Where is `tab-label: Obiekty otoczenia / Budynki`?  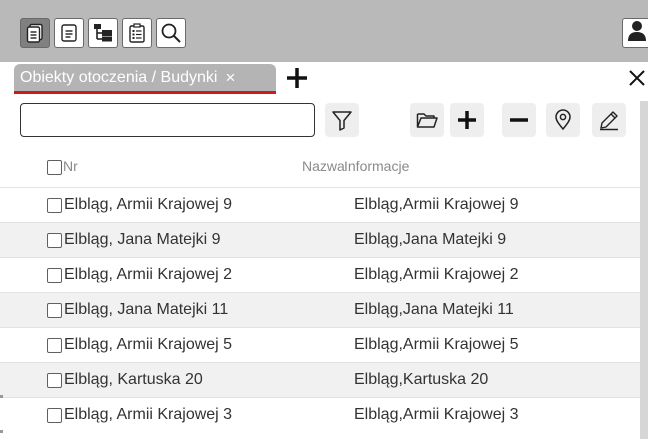 tab-label: Obiekty otoczenia / Budynki is located at coordinates (119, 77).